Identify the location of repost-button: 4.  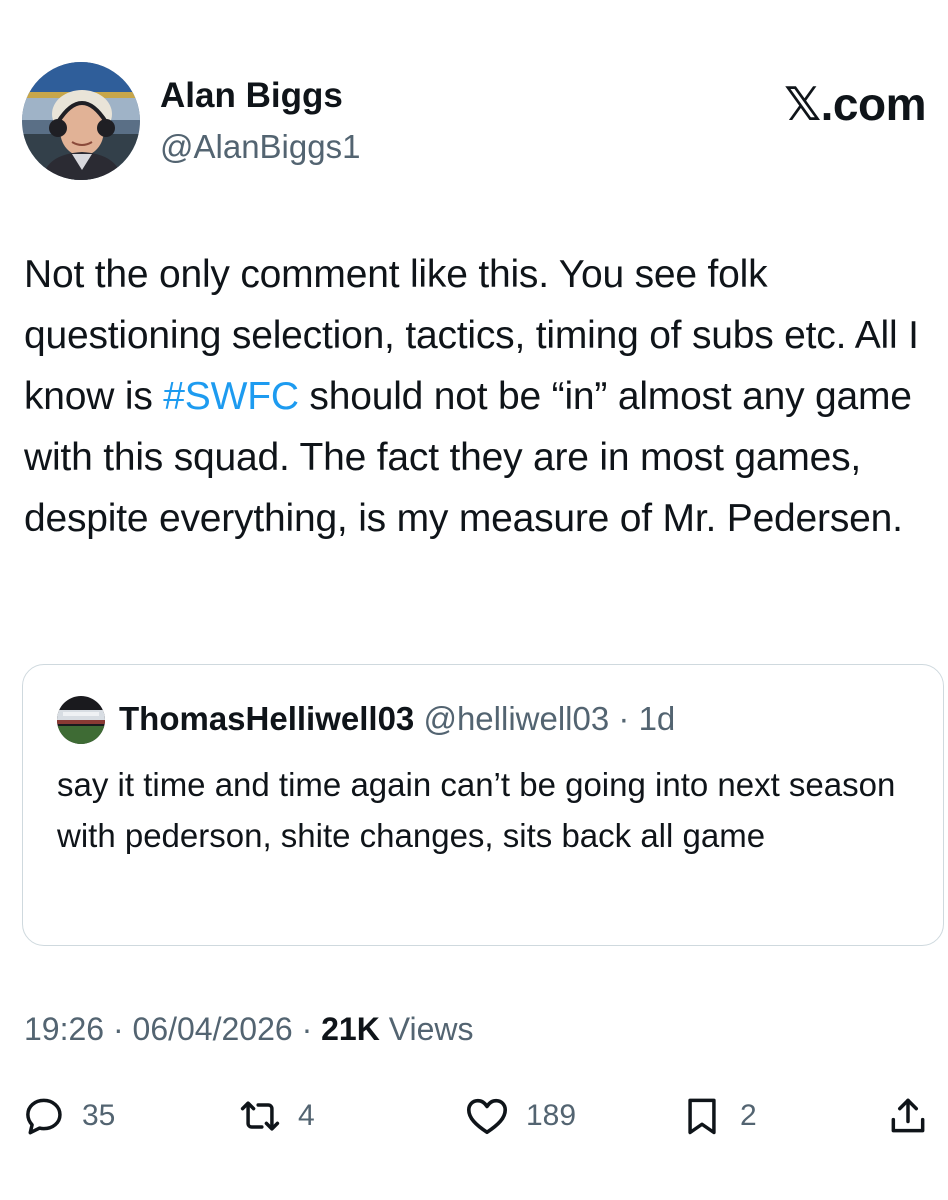
(276, 1116).